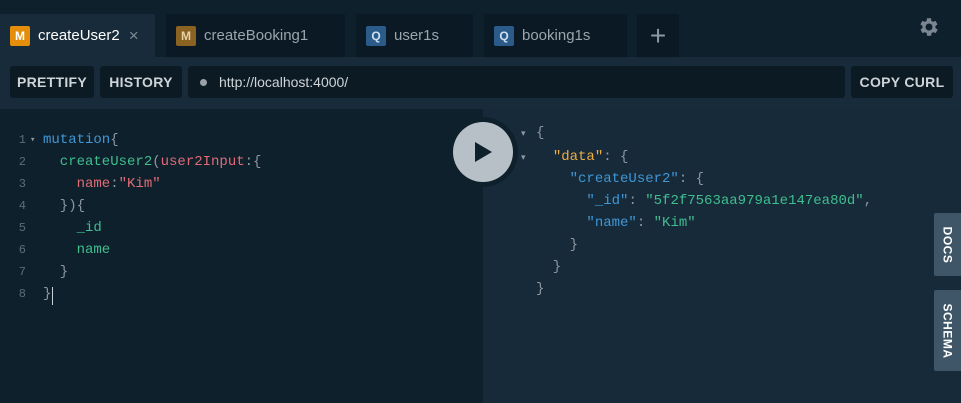 The height and width of the screenshot is (403, 961). Describe the element at coordinates (611, 223) in the screenshot. I see `result-token: "name"` at that location.